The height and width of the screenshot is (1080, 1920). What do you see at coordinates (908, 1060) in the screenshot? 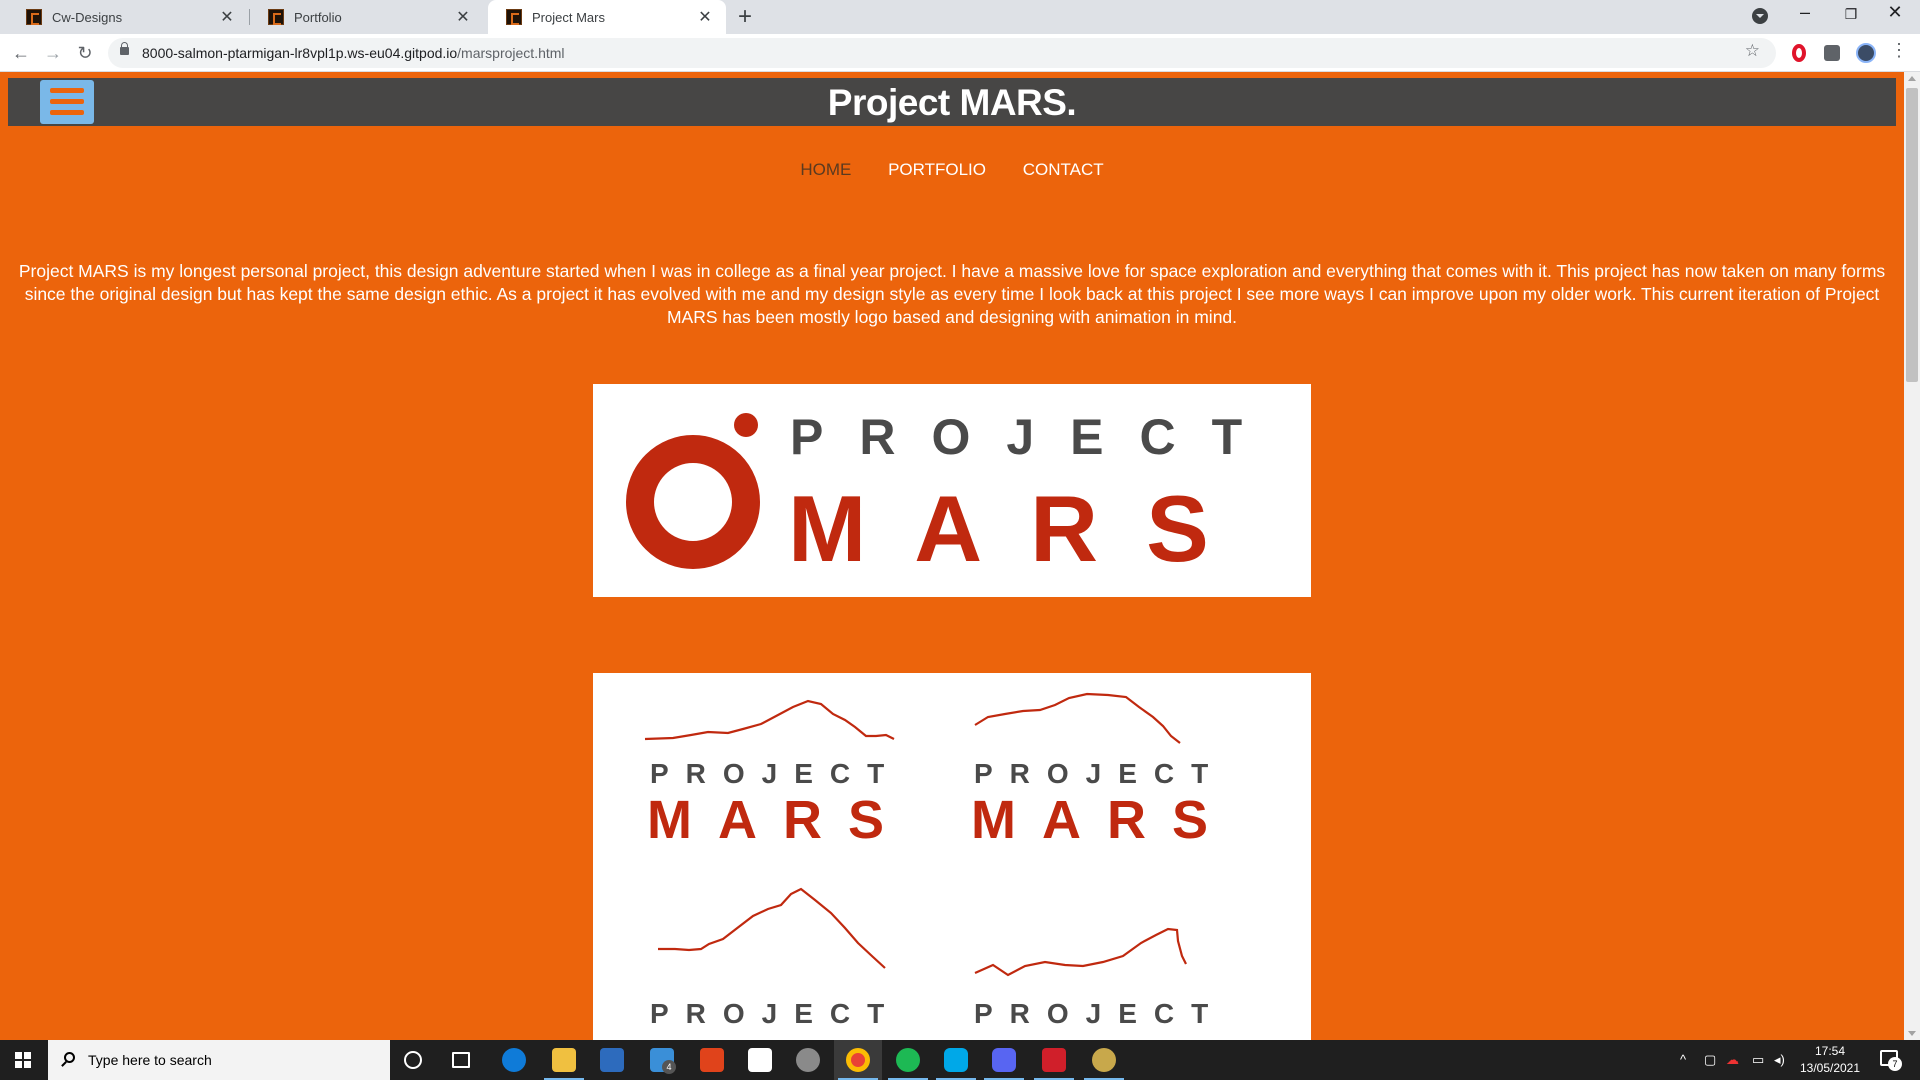
I see `spotify-icon` at bounding box center [908, 1060].